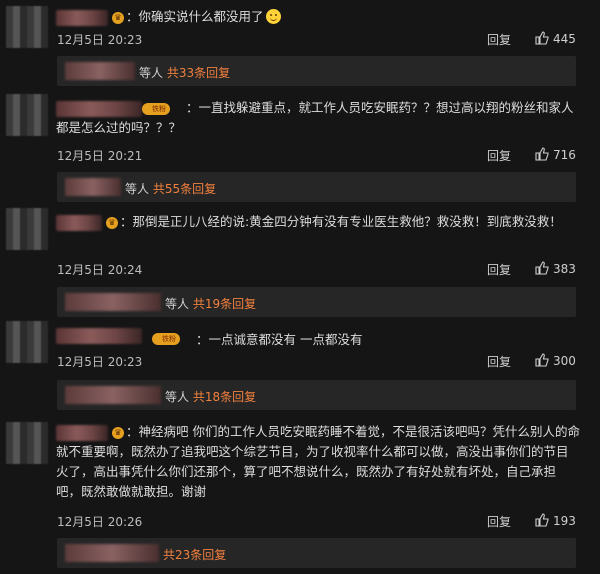 The width and height of the screenshot is (600, 574). What do you see at coordinates (166, 339) in the screenshot?
I see `fan-badge: 铁粉` at bounding box center [166, 339].